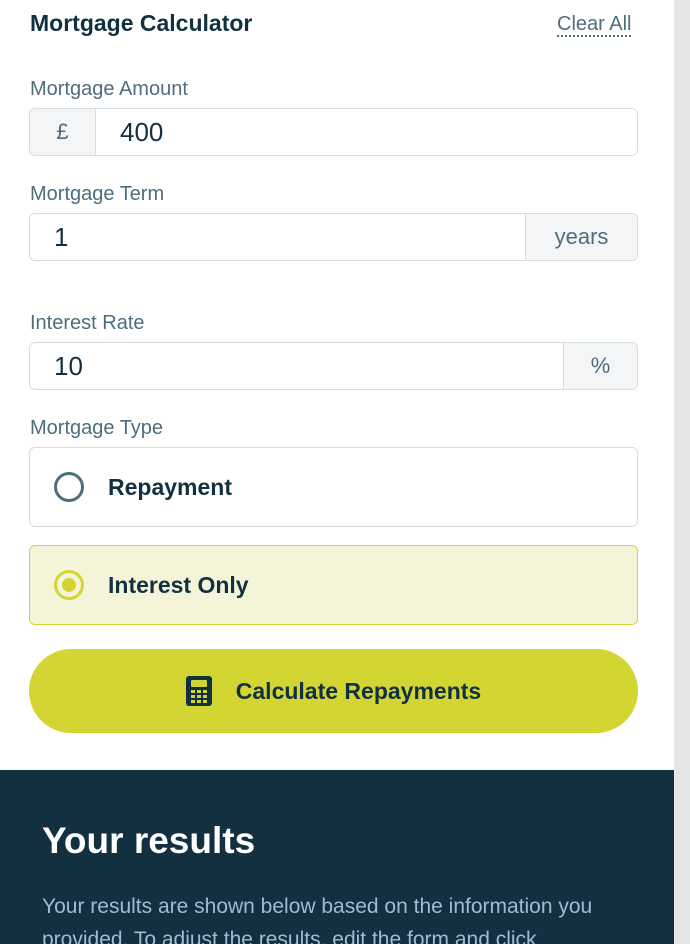  Describe the element at coordinates (178, 584) in the screenshot. I see `interest-only-option-label: Interest Only` at that location.